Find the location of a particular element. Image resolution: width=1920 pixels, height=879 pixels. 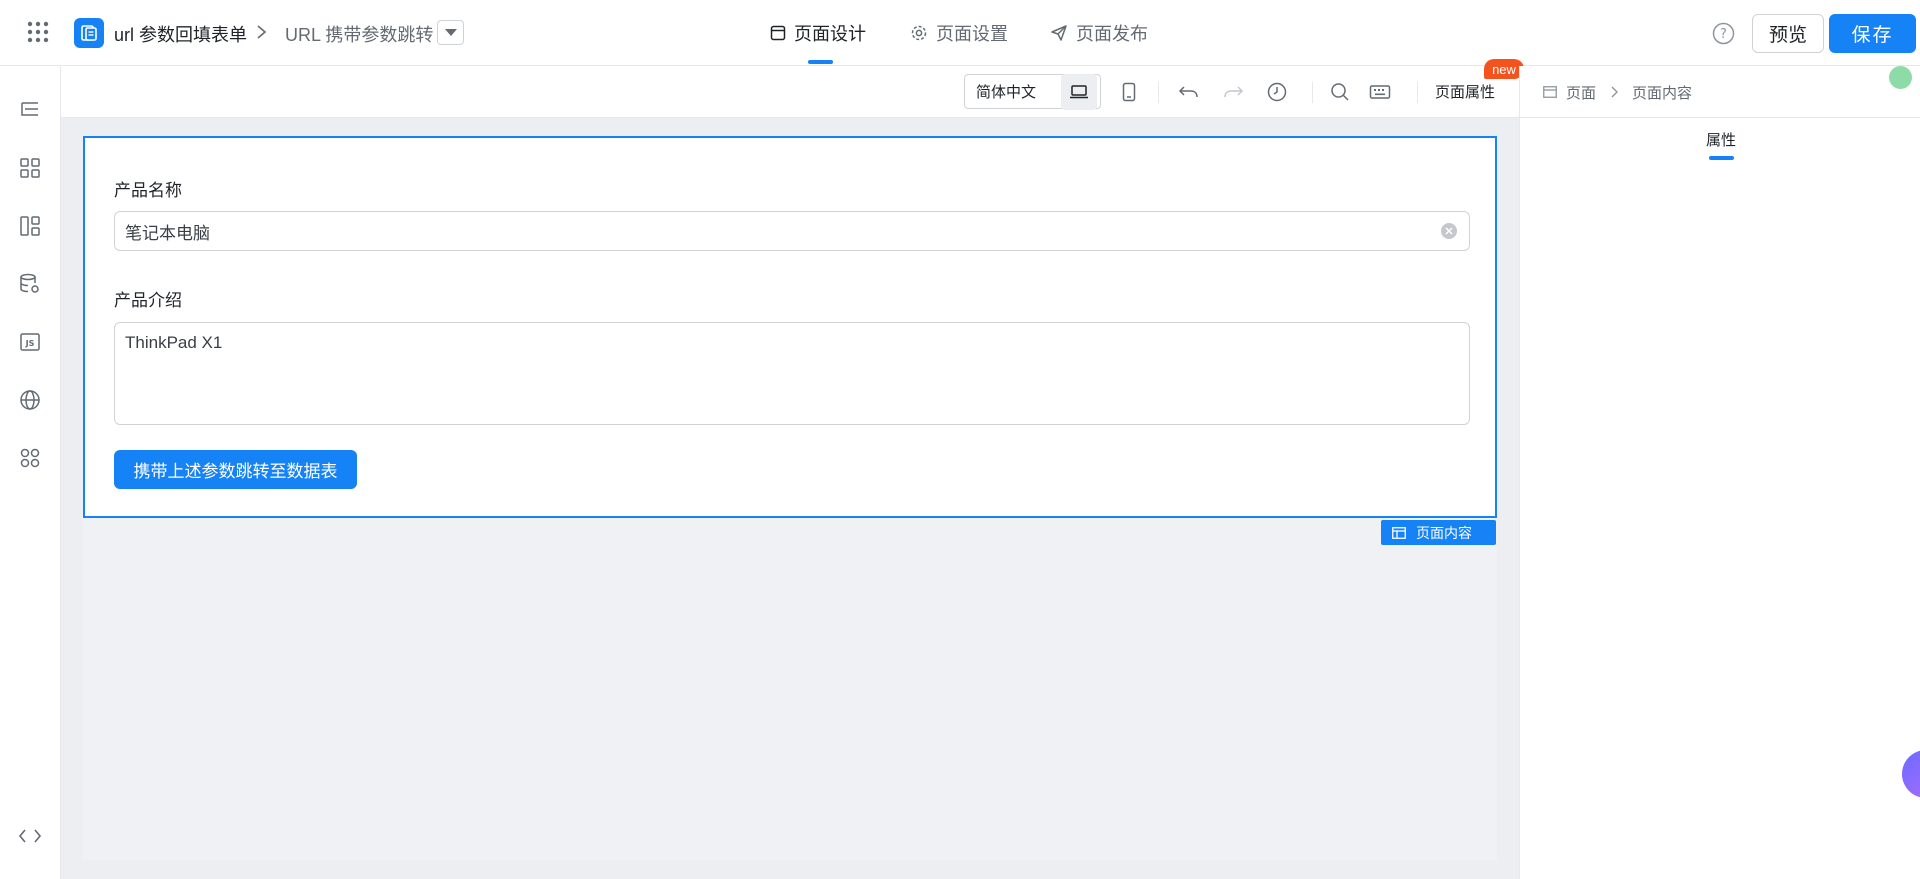

sidebar-item-i18n is located at coordinates (30, 400).